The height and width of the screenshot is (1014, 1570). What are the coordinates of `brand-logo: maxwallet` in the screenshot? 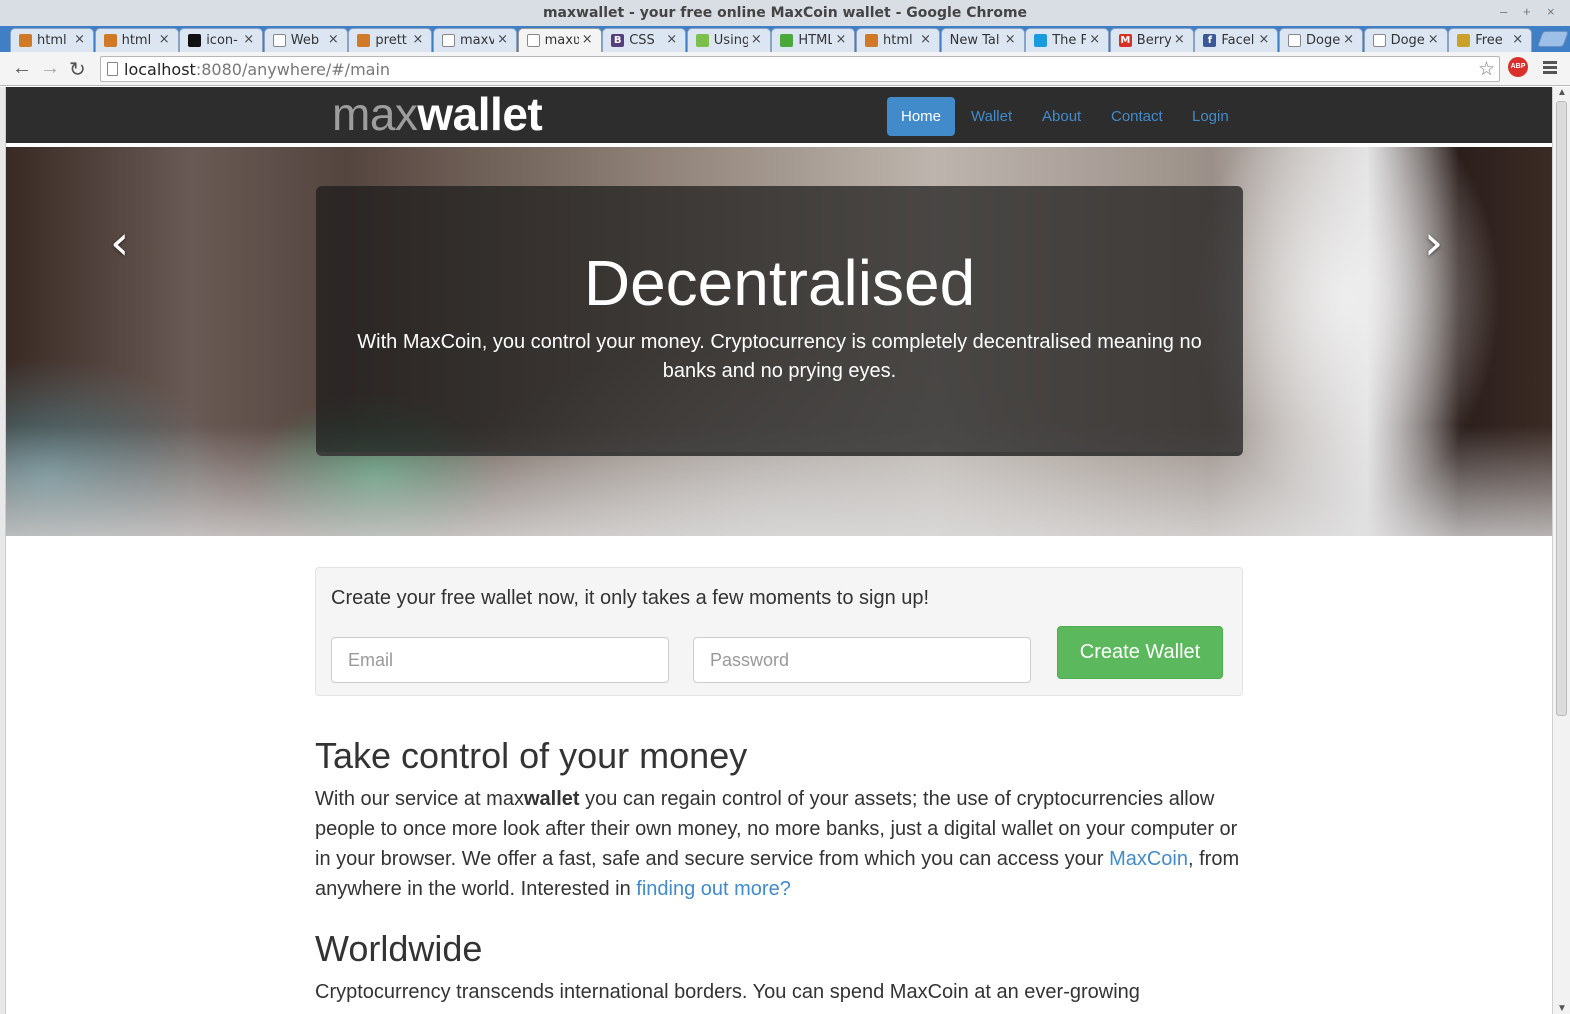 It's located at (437, 114).